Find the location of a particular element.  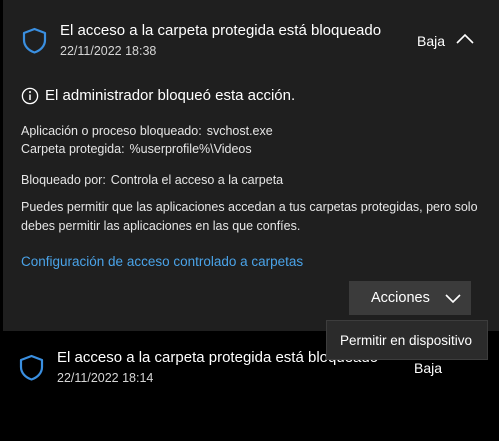

blocked-app-value: svchost.exe is located at coordinates (239, 131).